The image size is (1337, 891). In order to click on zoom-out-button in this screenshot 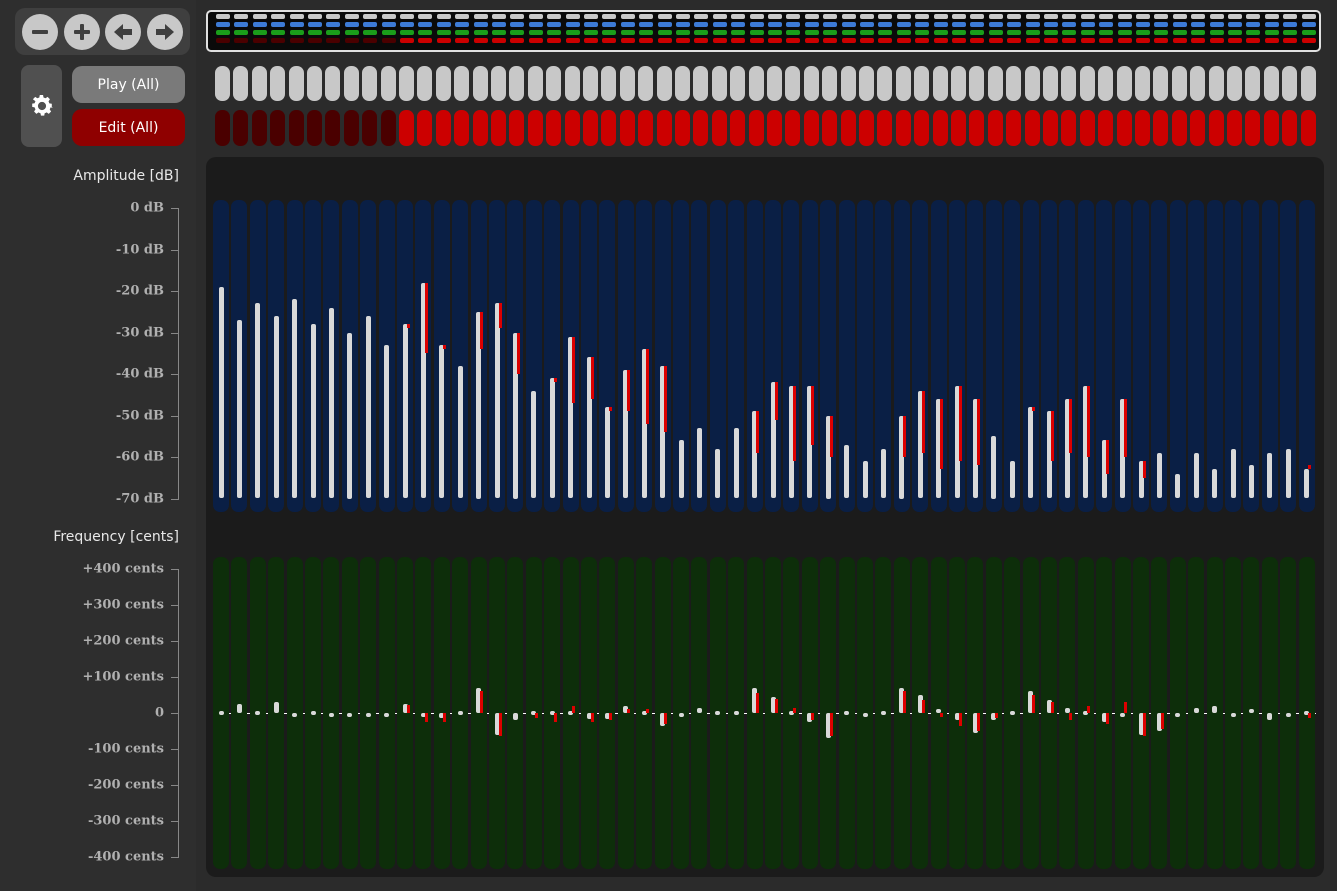, I will do `click(39, 31)`.